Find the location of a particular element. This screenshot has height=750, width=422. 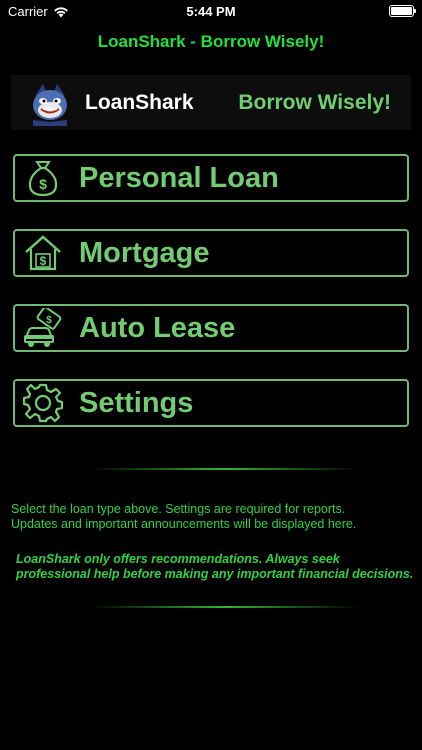

personal-loan-button: $ Personal Loan is located at coordinates (211, 178).